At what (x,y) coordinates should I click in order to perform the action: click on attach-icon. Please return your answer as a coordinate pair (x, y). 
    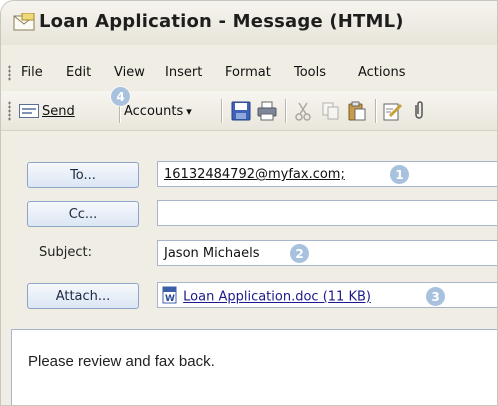
    Looking at the image, I should click on (419, 111).